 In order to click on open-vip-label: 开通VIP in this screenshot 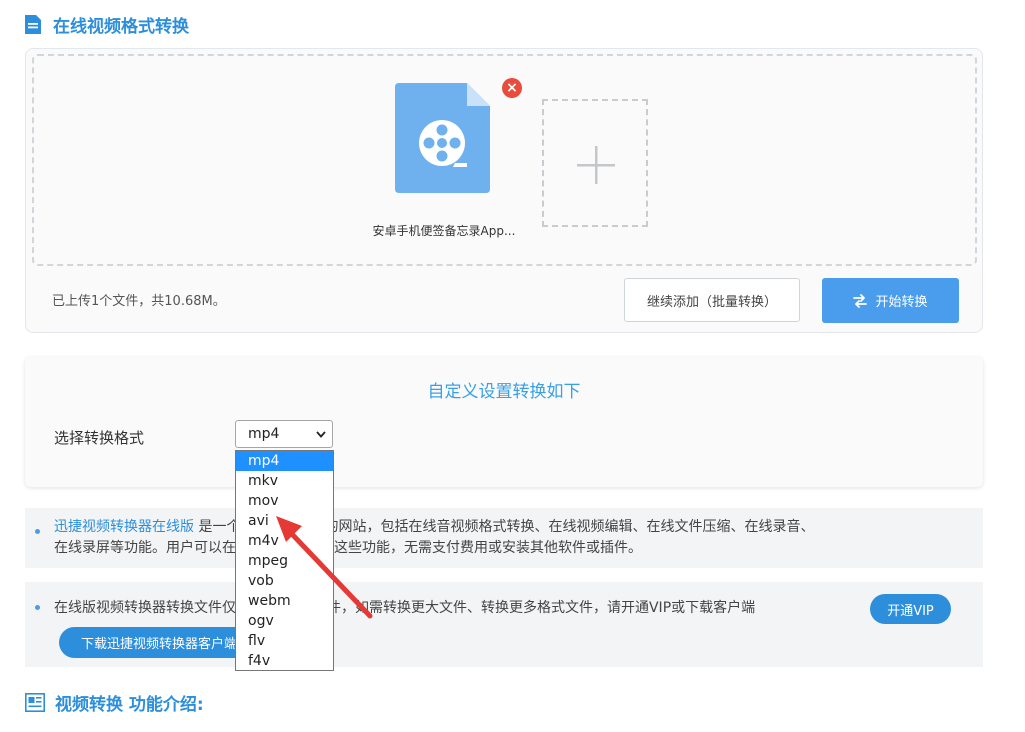, I will do `click(910, 611)`.